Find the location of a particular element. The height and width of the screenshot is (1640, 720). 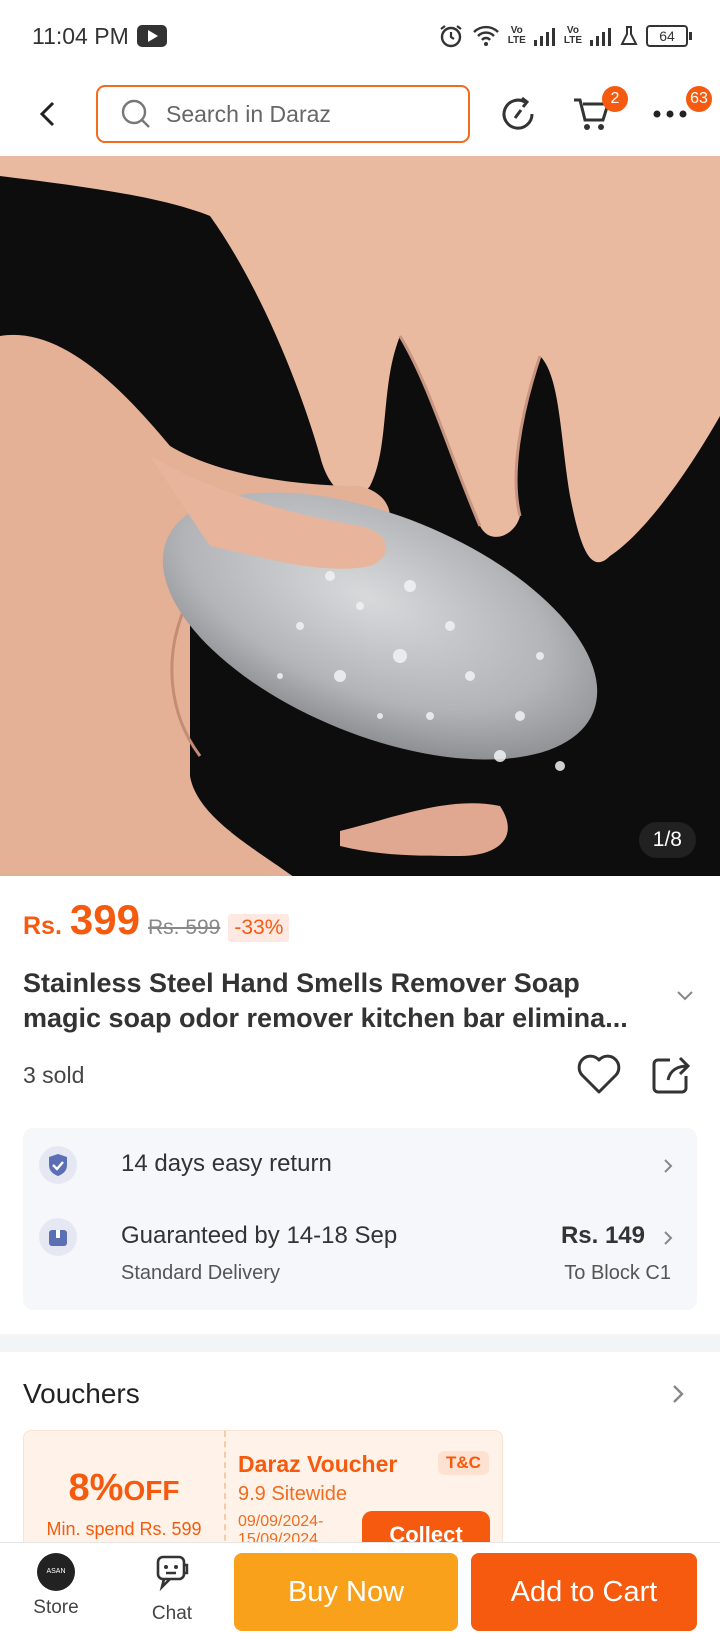

voucher-percent: 8% is located at coordinates (96, 1488).